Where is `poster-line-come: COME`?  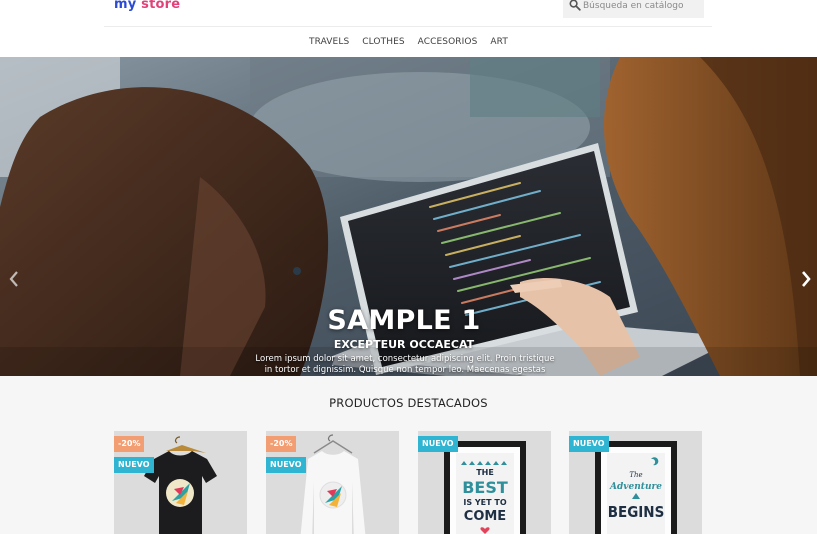
poster-line-come: COME is located at coordinates (485, 516).